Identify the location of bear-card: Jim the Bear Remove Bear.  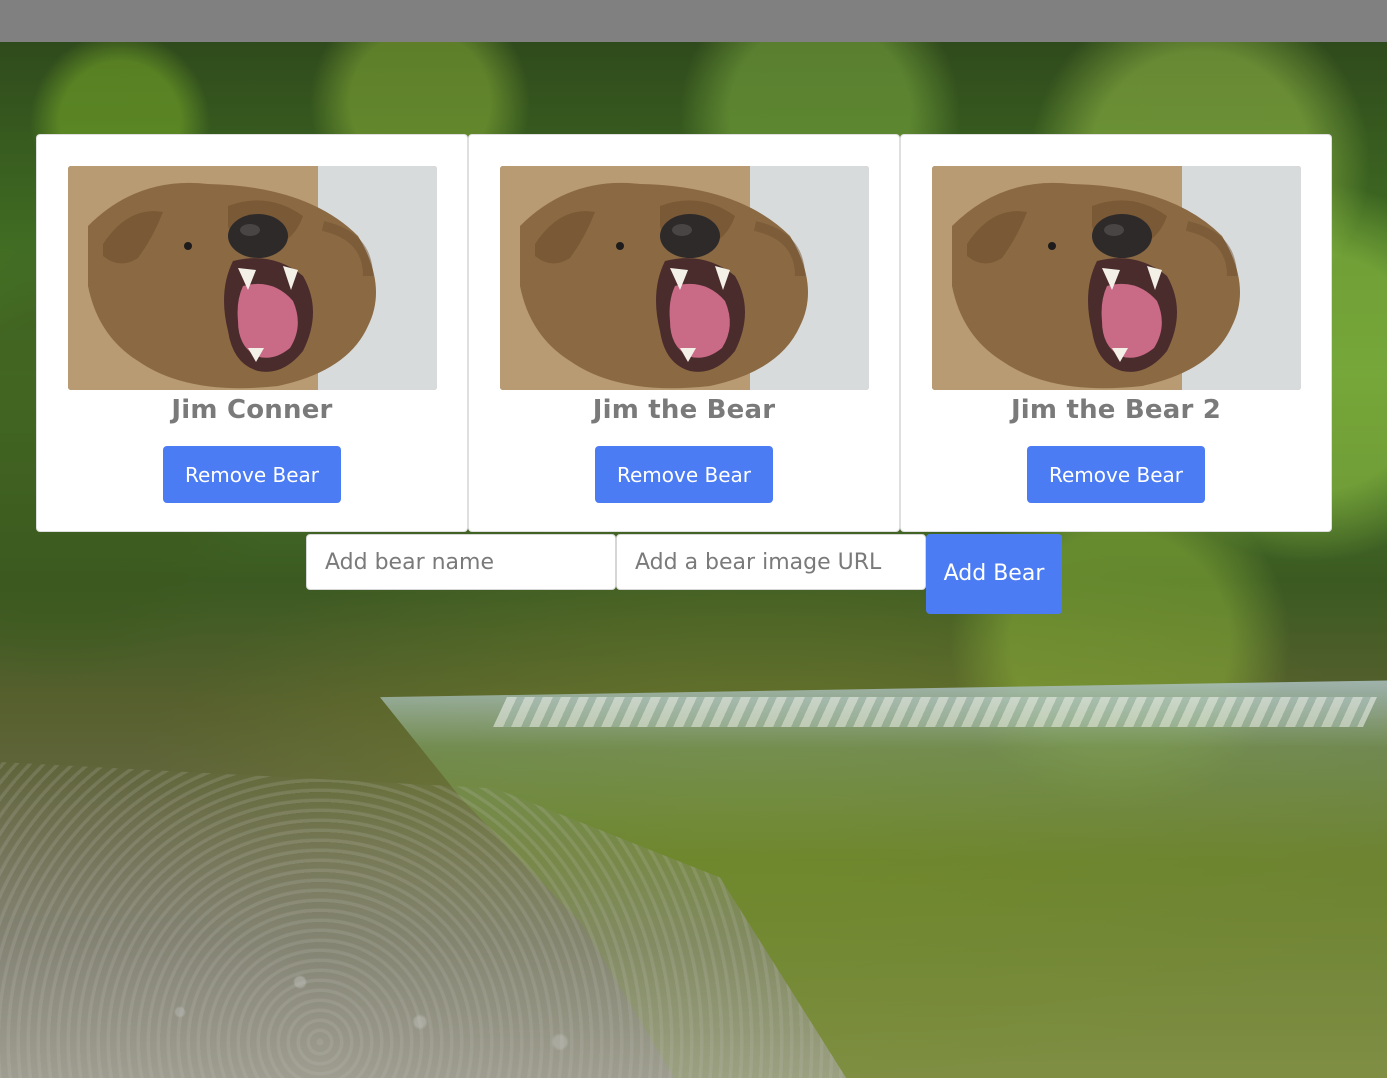
(684, 333).